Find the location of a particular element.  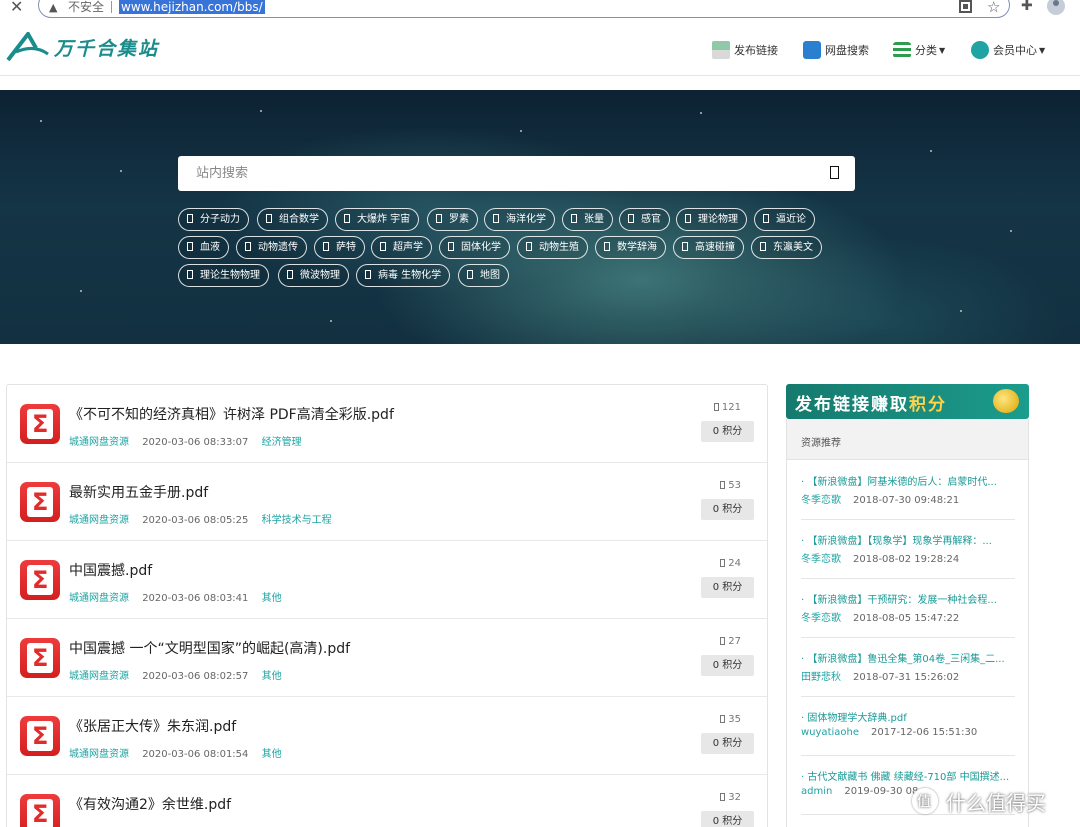

points-badge: 0 积分 is located at coordinates (727, 431).